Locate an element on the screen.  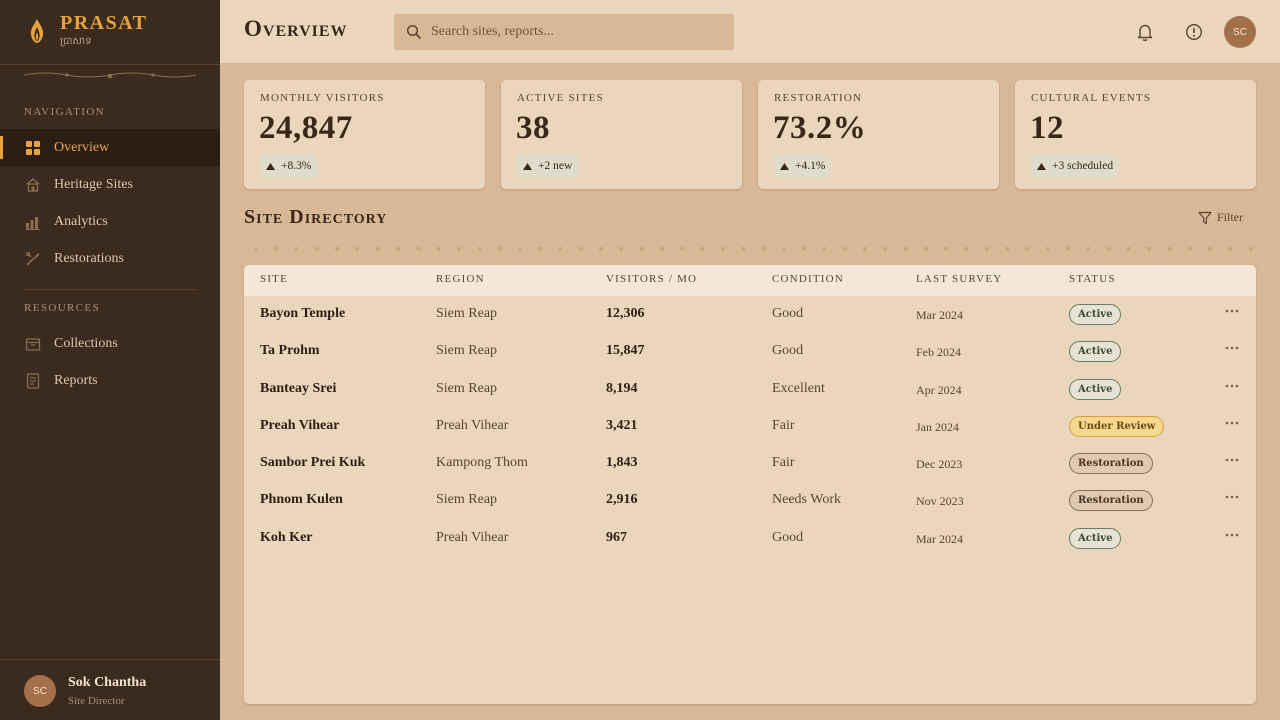
stat-label: RESTORATION is located at coordinates (818, 98).